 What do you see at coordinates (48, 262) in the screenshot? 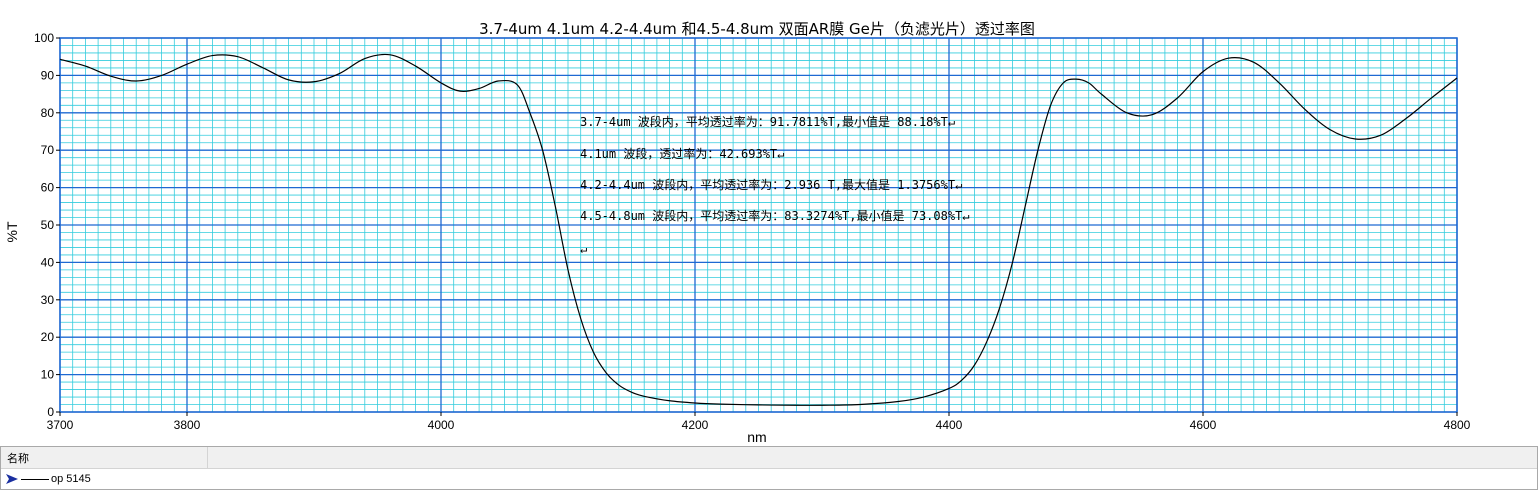
I see `y-tick-label: 40` at bounding box center [48, 262].